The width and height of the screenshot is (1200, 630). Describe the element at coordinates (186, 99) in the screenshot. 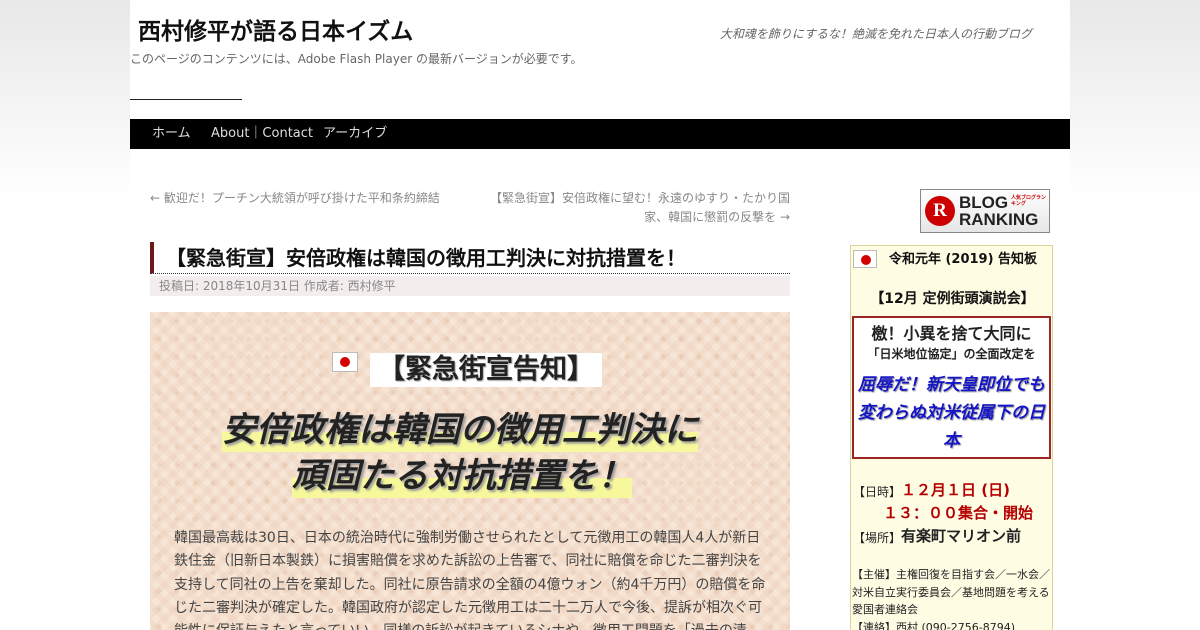

I see `divider` at that location.